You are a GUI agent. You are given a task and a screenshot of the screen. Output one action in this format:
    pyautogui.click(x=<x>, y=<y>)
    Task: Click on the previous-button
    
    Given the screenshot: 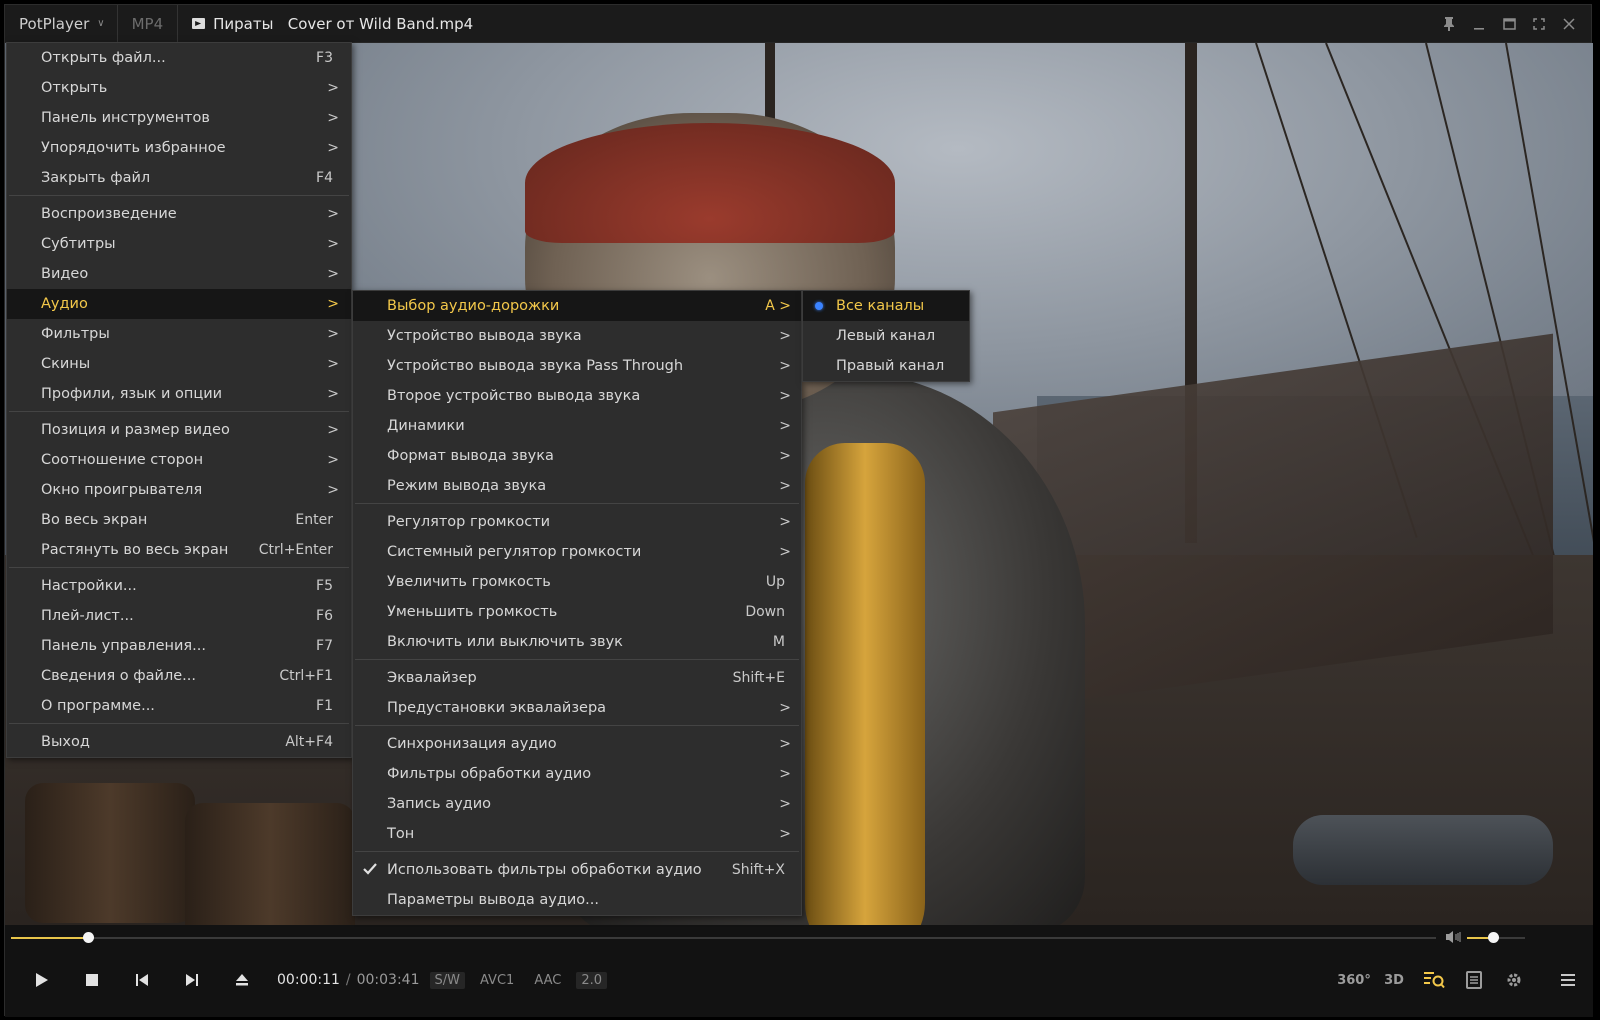 What is the action you would take?
    pyautogui.click(x=142, y=980)
    